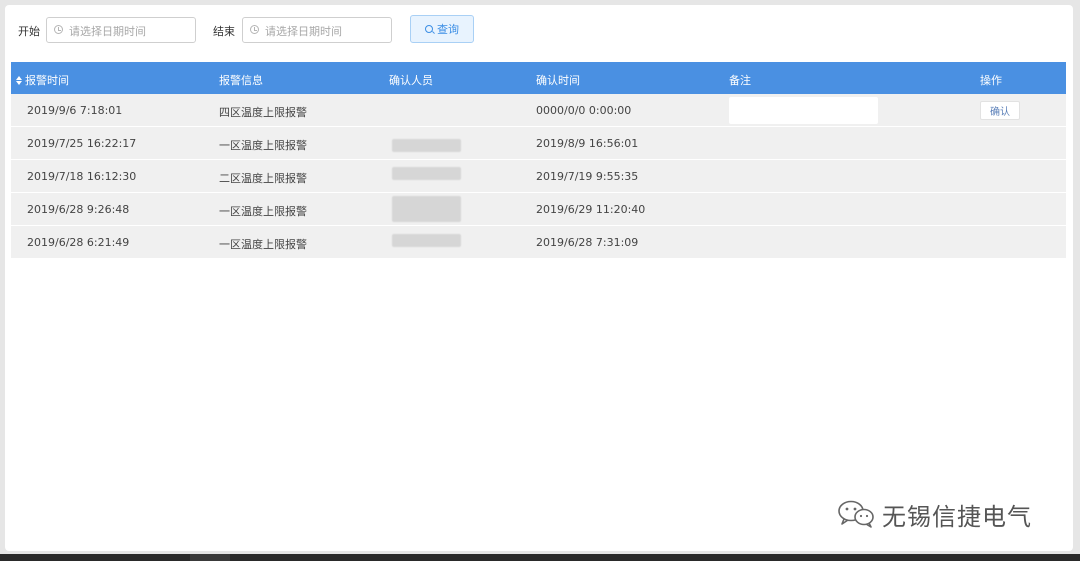 This screenshot has height=561, width=1080. What do you see at coordinates (241, 80) in the screenshot?
I see `column-header-alarm-info: 报警信息` at bounding box center [241, 80].